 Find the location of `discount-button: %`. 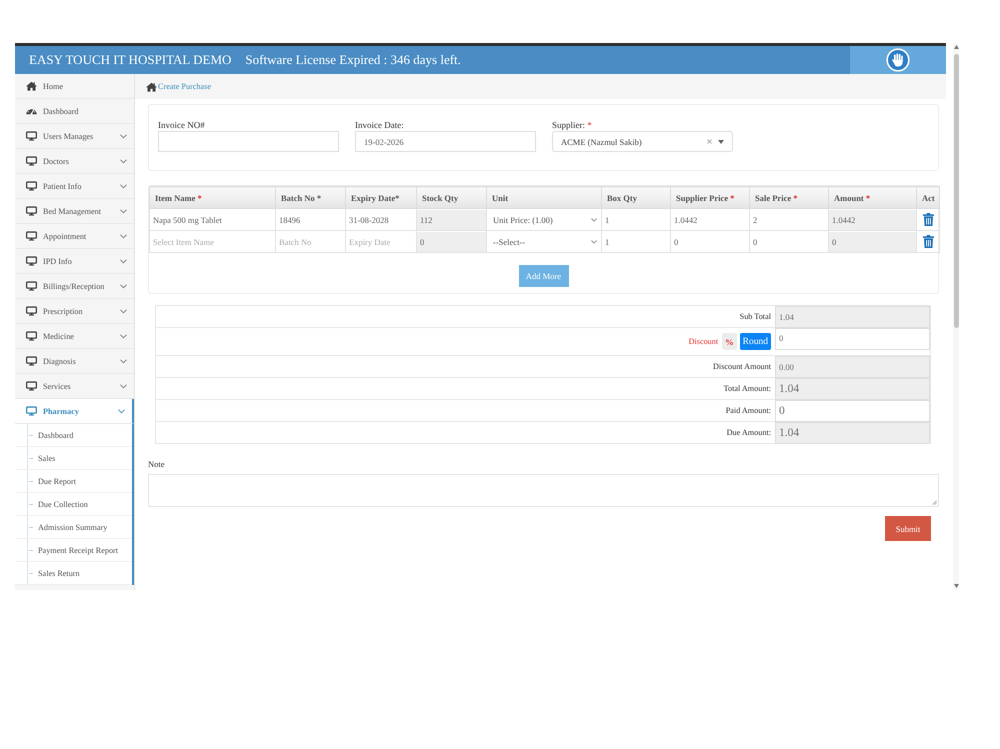

discount-button: % is located at coordinates (729, 341).